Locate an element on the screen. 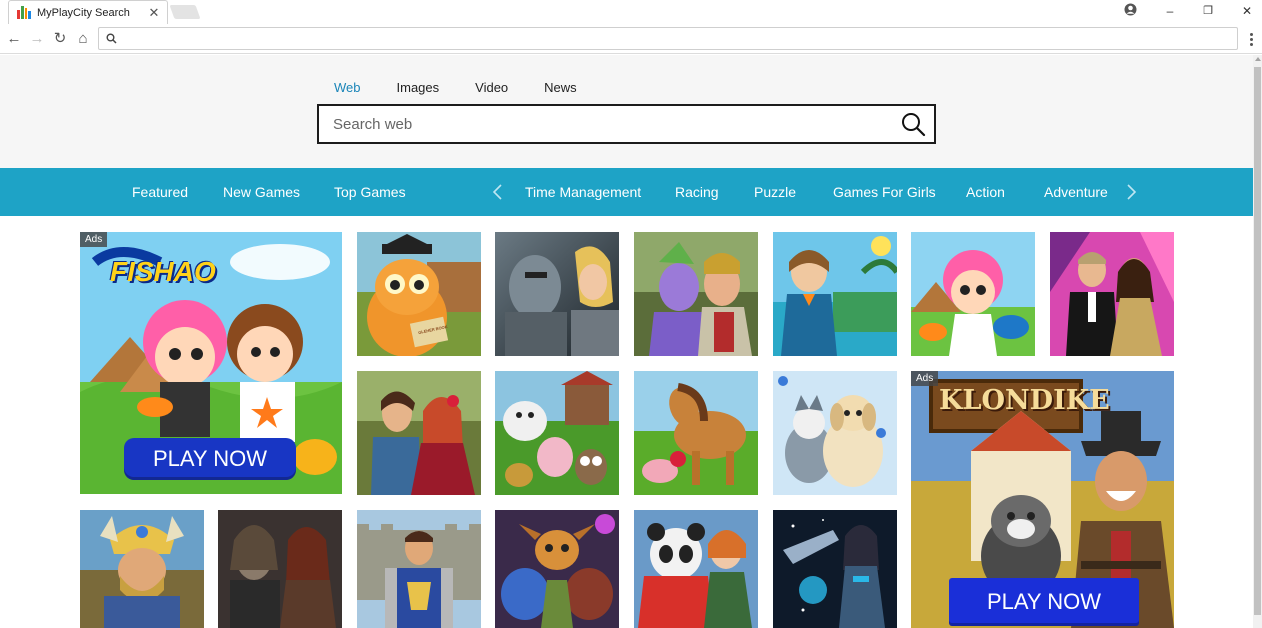  panda-icon is located at coordinates (696, 569).